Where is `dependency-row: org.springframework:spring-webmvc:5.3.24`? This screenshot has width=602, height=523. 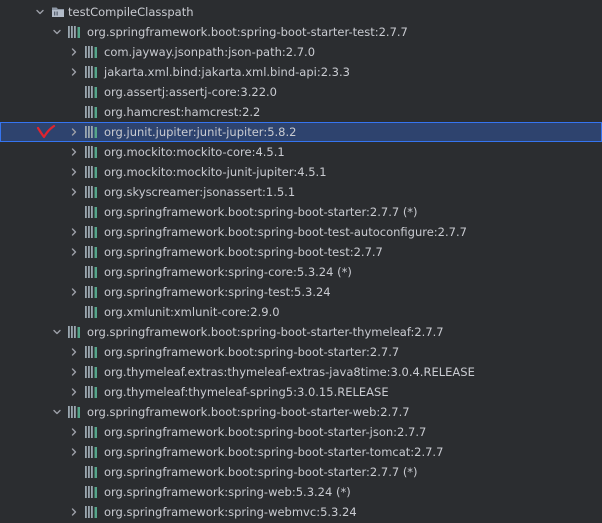
dependency-row: org.springframework:spring-webmvc:5.3.24 is located at coordinates (301, 512).